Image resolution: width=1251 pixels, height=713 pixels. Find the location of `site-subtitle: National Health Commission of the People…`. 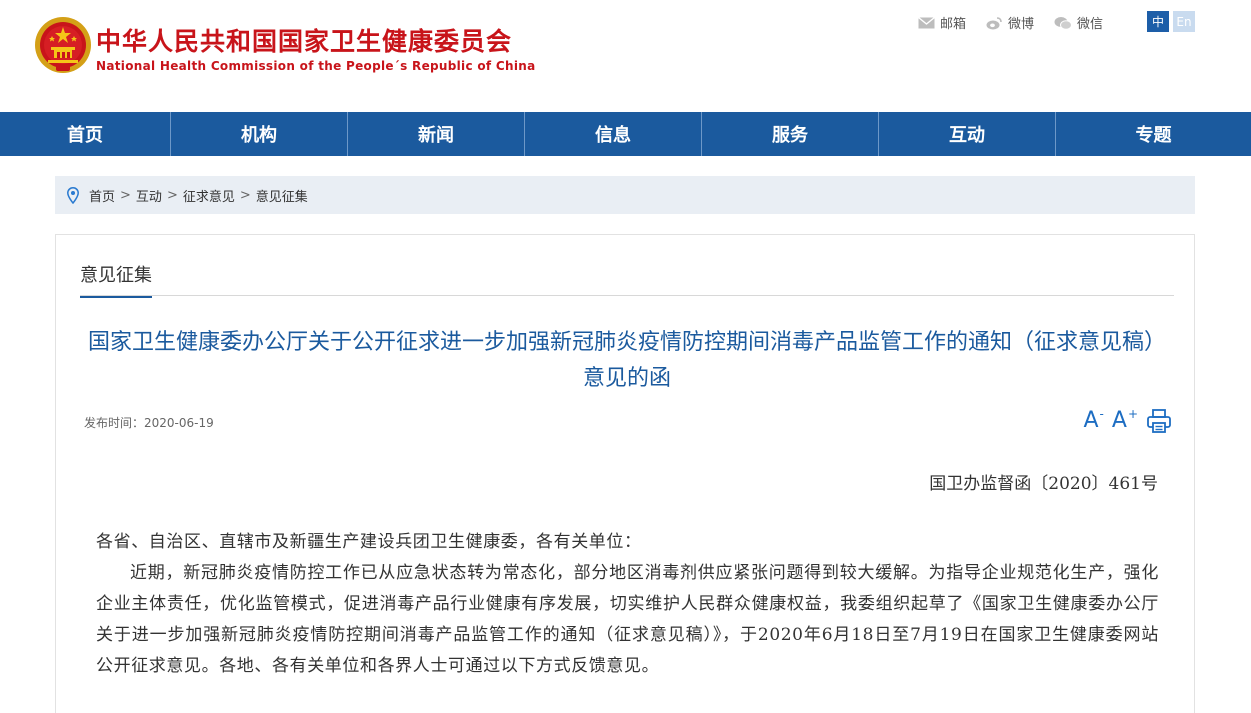

site-subtitle: National Health Commission of the People… is located at coordinates (316, 66).